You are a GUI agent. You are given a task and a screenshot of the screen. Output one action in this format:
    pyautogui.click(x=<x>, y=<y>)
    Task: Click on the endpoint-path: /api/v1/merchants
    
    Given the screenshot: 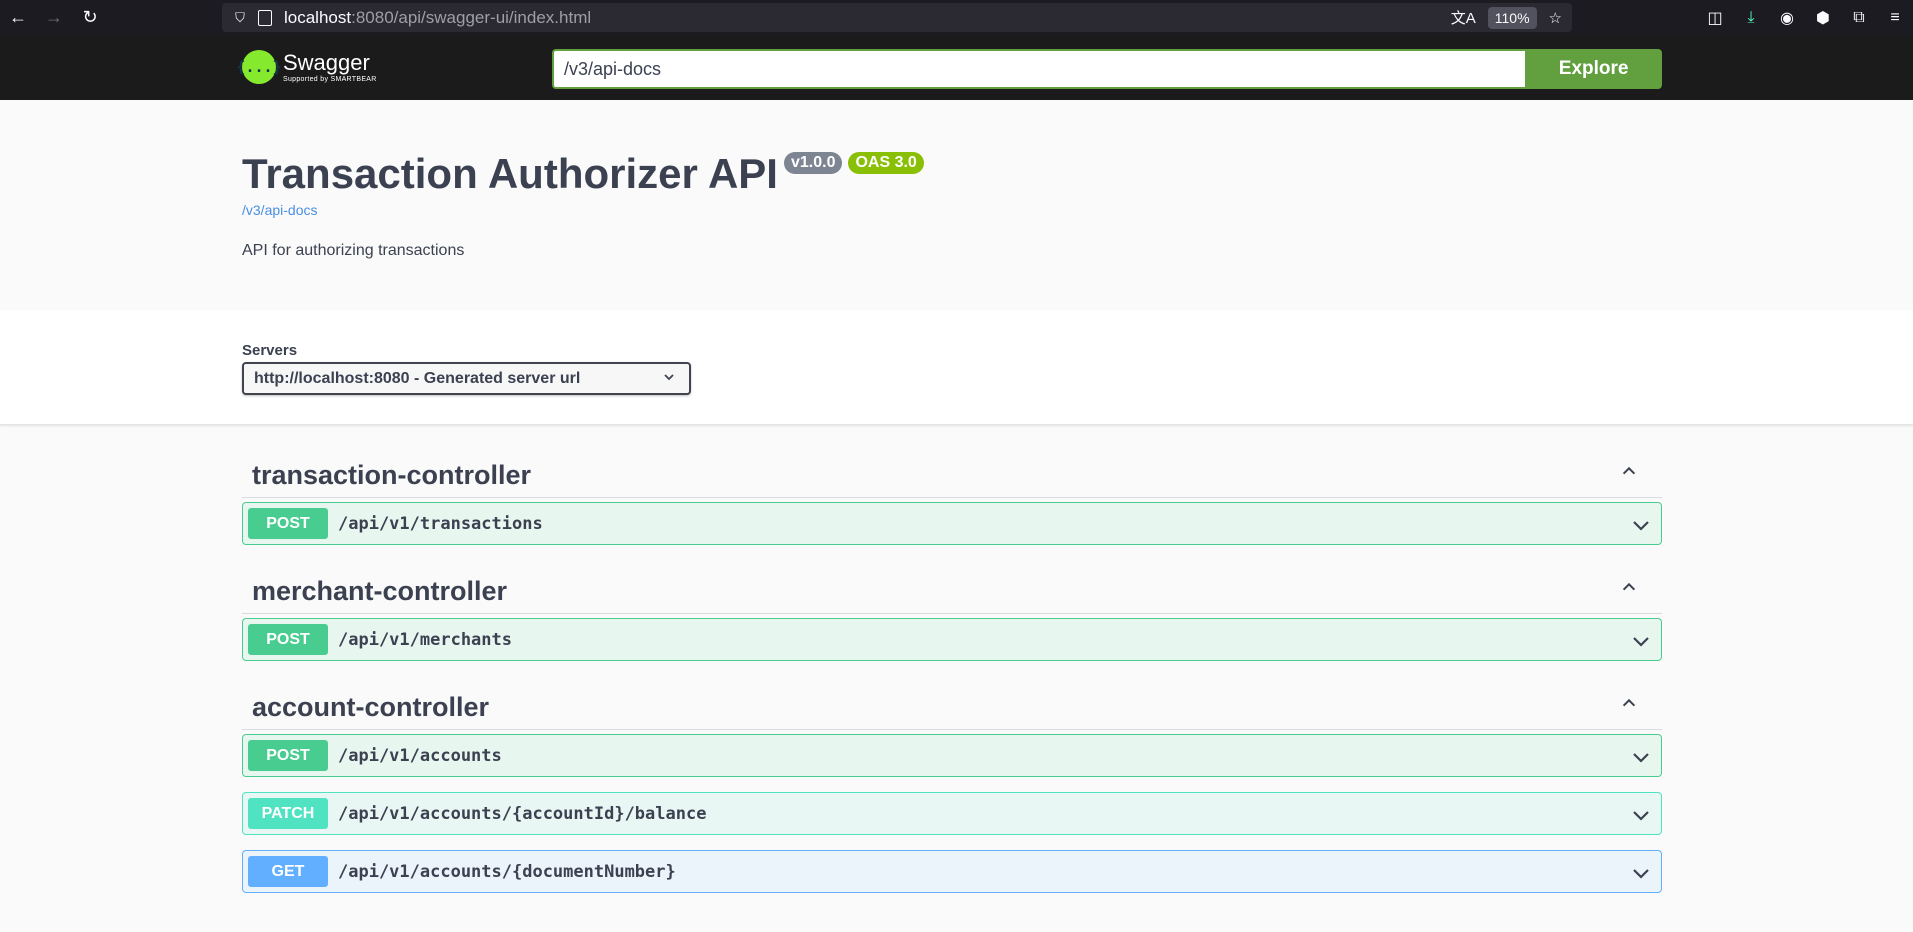 What is the action you would take?
    pyautogui.click(x=425, y=639)
    